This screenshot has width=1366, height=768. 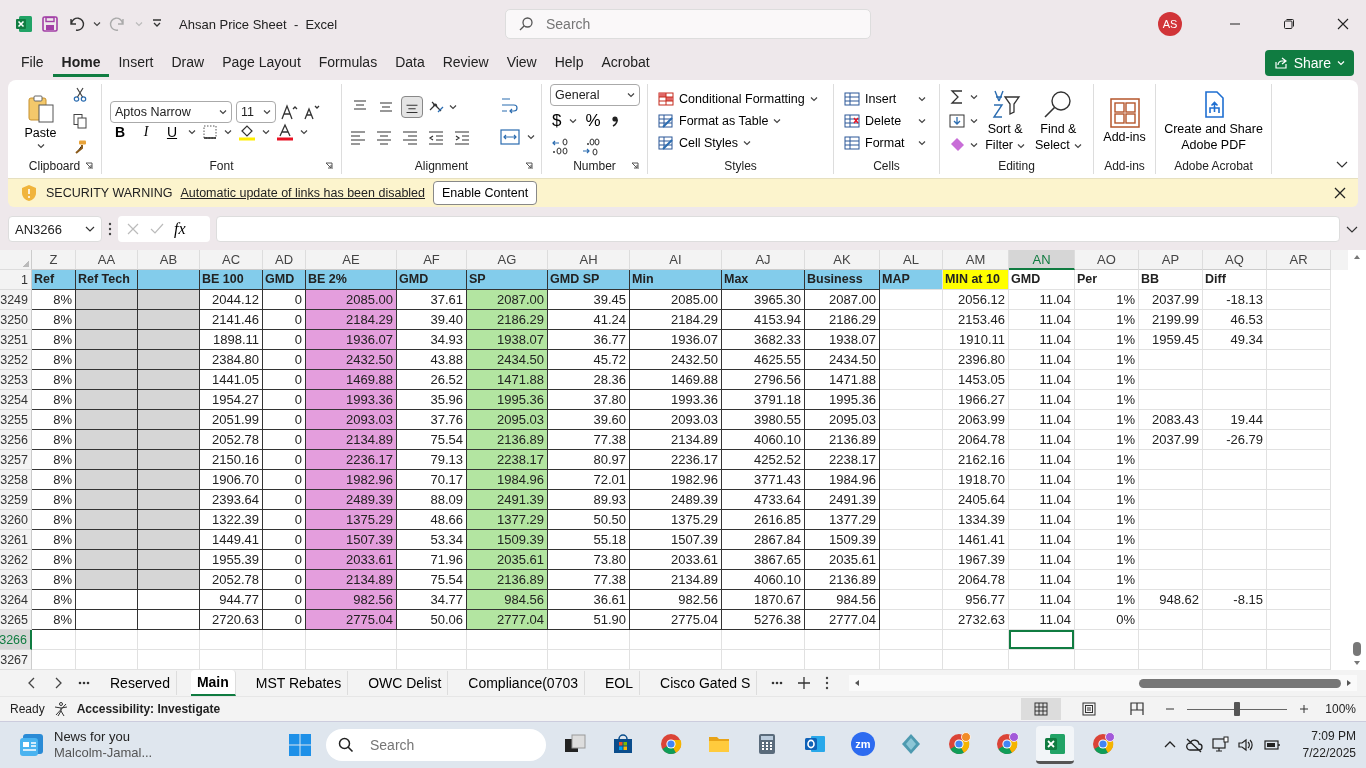 What do you see at coordinates (465, 63) in the screenshot?
I see `ribbon-tab: Review` at bounding box center [465, 63].